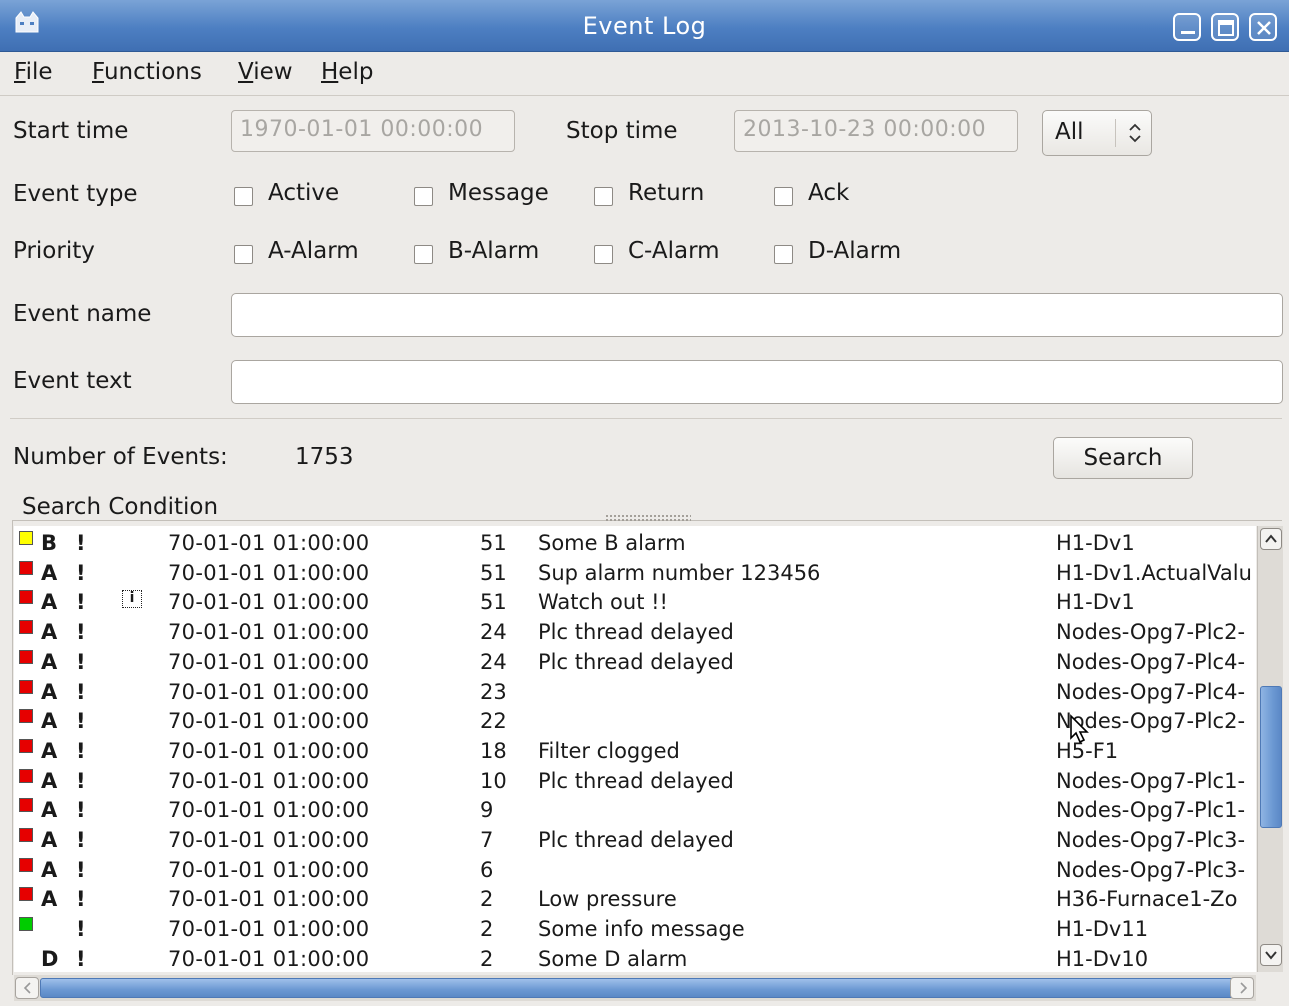 The width and height of the screenshot is (1289, 1006). I want to click on maximize-icon, so click(1226, 28).